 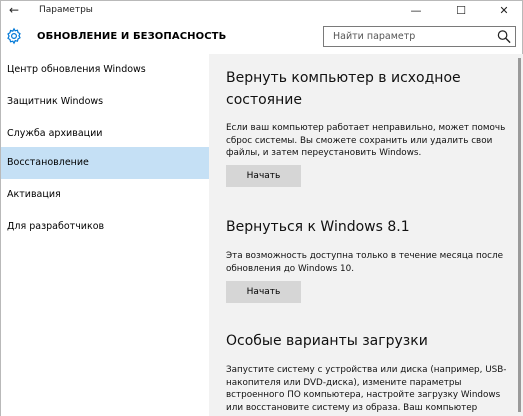 I want to click on advanced-startup-title: Особые варианты загрузки, so click(x=327, y=341).